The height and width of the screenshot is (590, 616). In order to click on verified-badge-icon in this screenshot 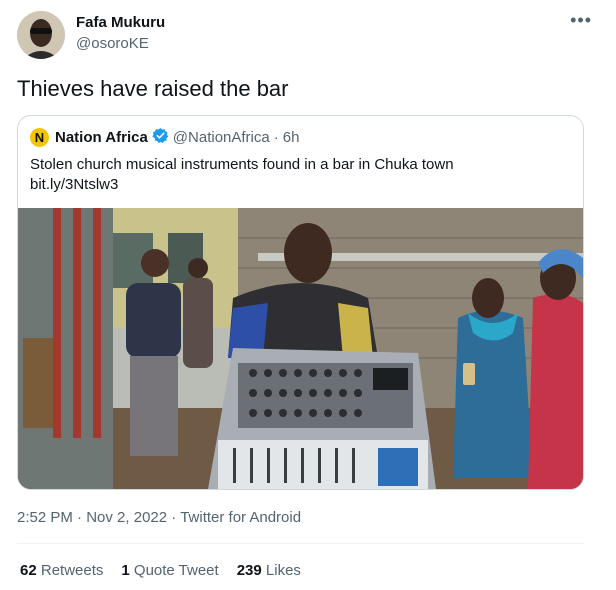, I will do `click(160, 137)`.